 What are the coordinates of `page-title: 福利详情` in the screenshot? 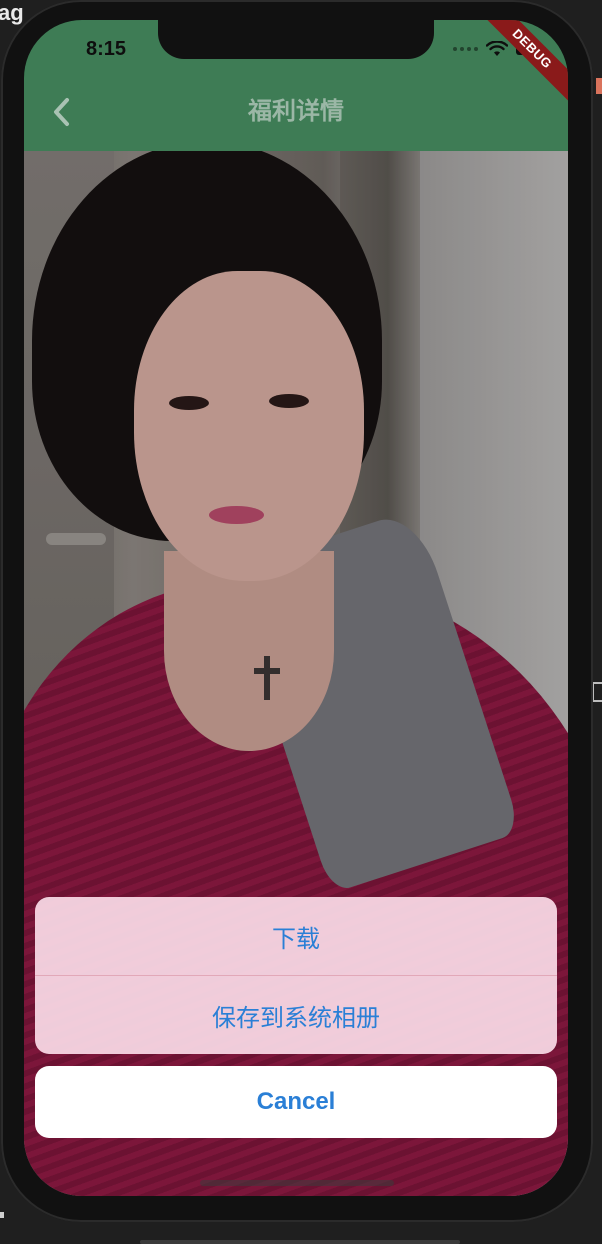 It's located at (296, 111).